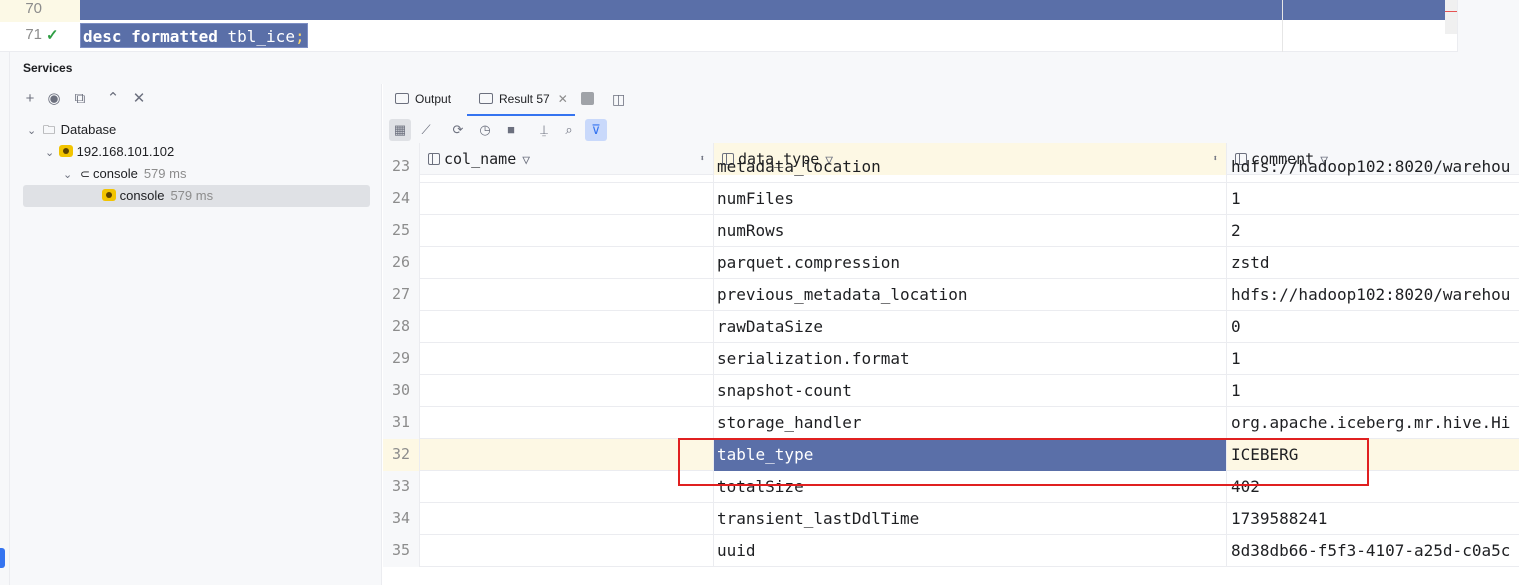 This screenshot has width=1519, height=585. Describe the element at coordinates (33, 8) in the screenshot. I see `line-number: 70` at that location.